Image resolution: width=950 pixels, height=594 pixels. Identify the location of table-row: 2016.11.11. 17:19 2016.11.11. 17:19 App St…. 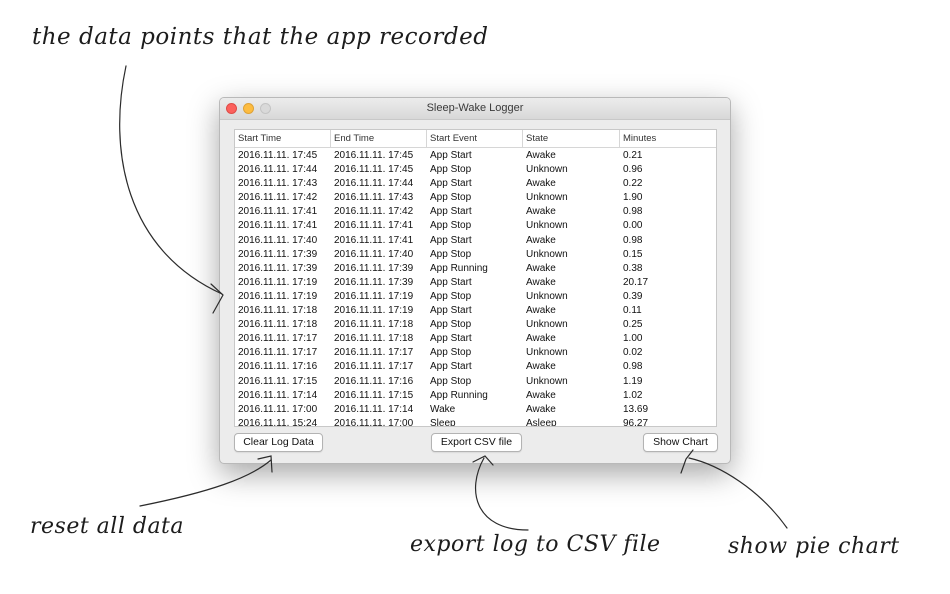
(475, 297).